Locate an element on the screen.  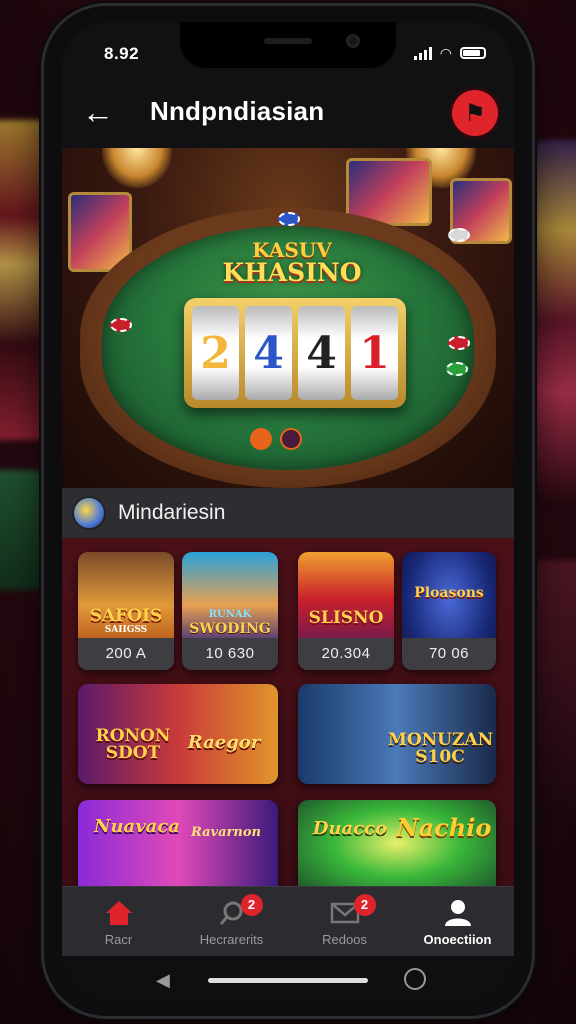
section-title: Mindariesin is located at coordinates (172, 512).